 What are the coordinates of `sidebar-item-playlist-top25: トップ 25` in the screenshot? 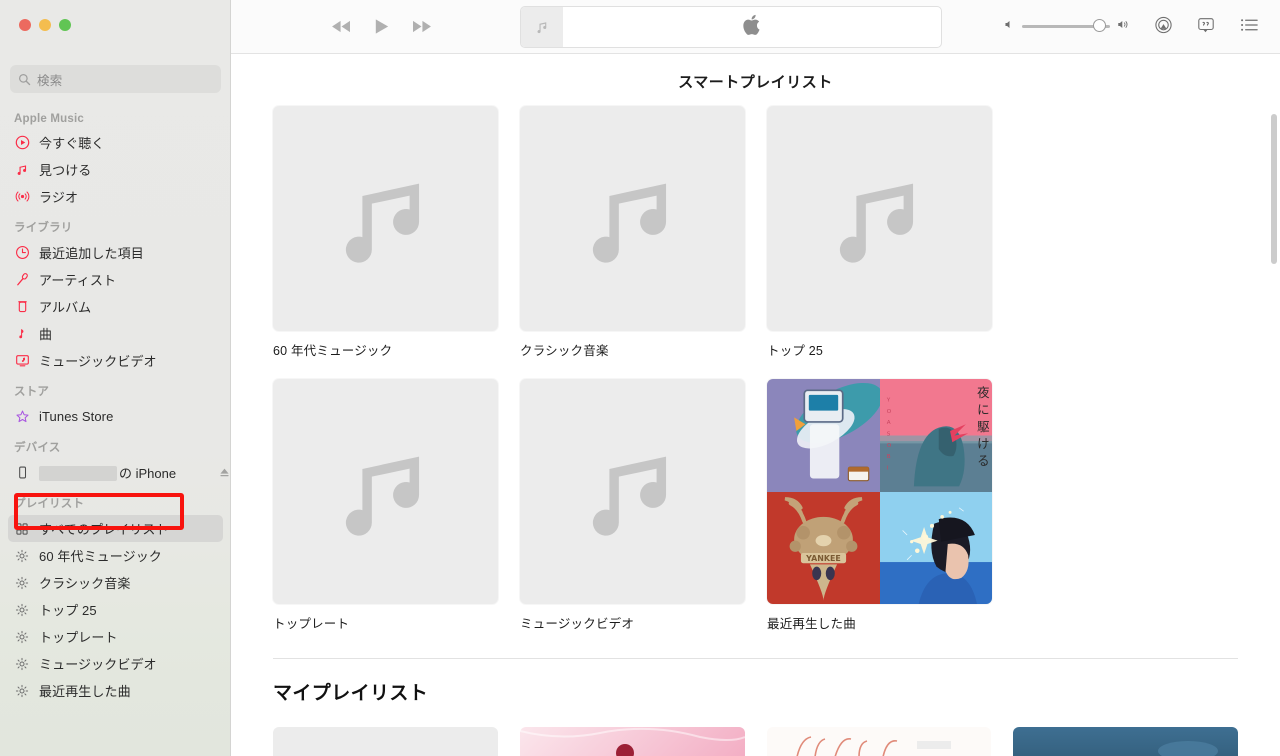 It's located at (115, 609).